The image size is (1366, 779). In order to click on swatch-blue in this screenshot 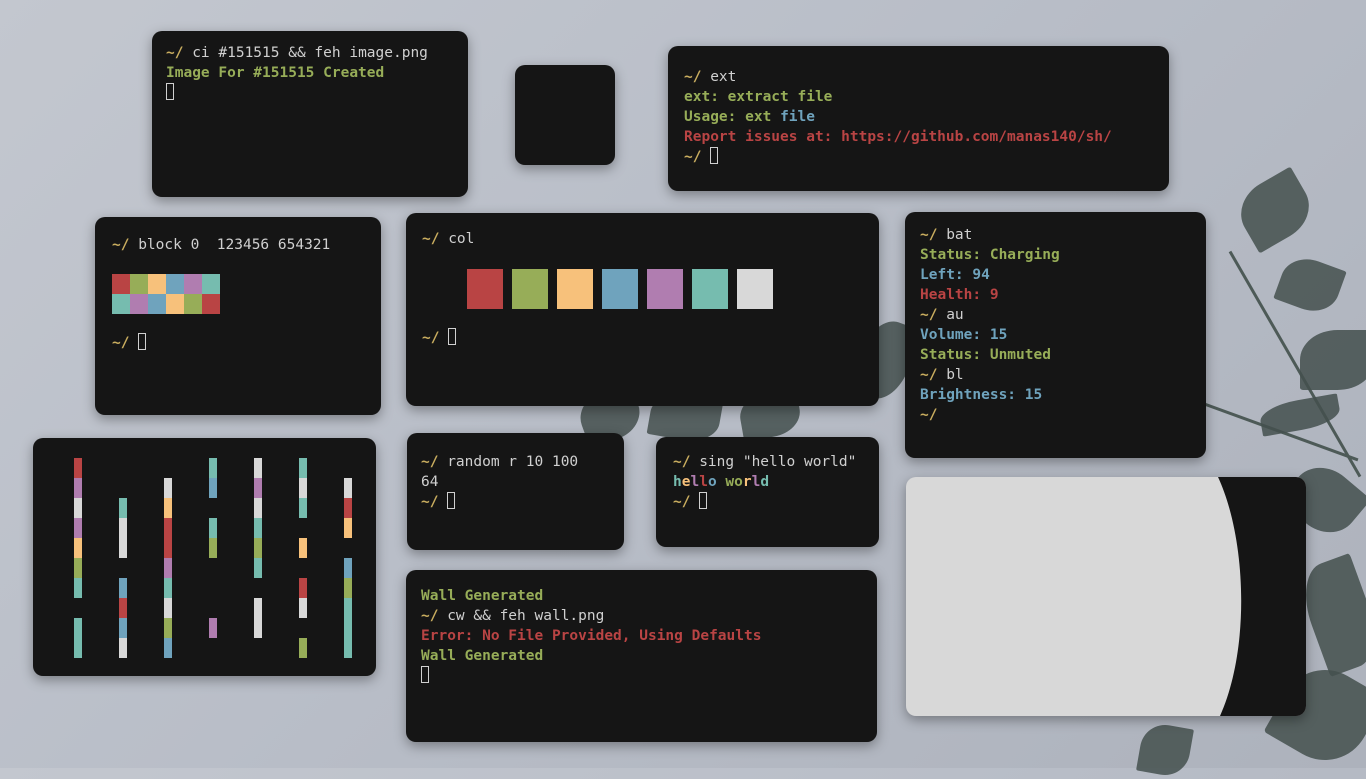, I will do `click(620, 289)`.